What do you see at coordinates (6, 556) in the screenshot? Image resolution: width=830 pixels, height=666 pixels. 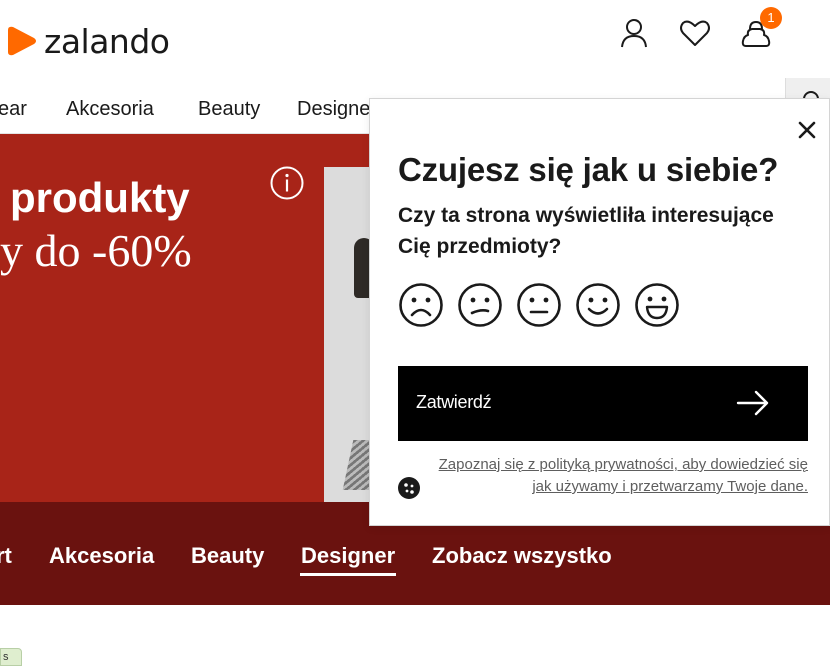 I see `category-sport: rt` at bounding box center [6, 556].